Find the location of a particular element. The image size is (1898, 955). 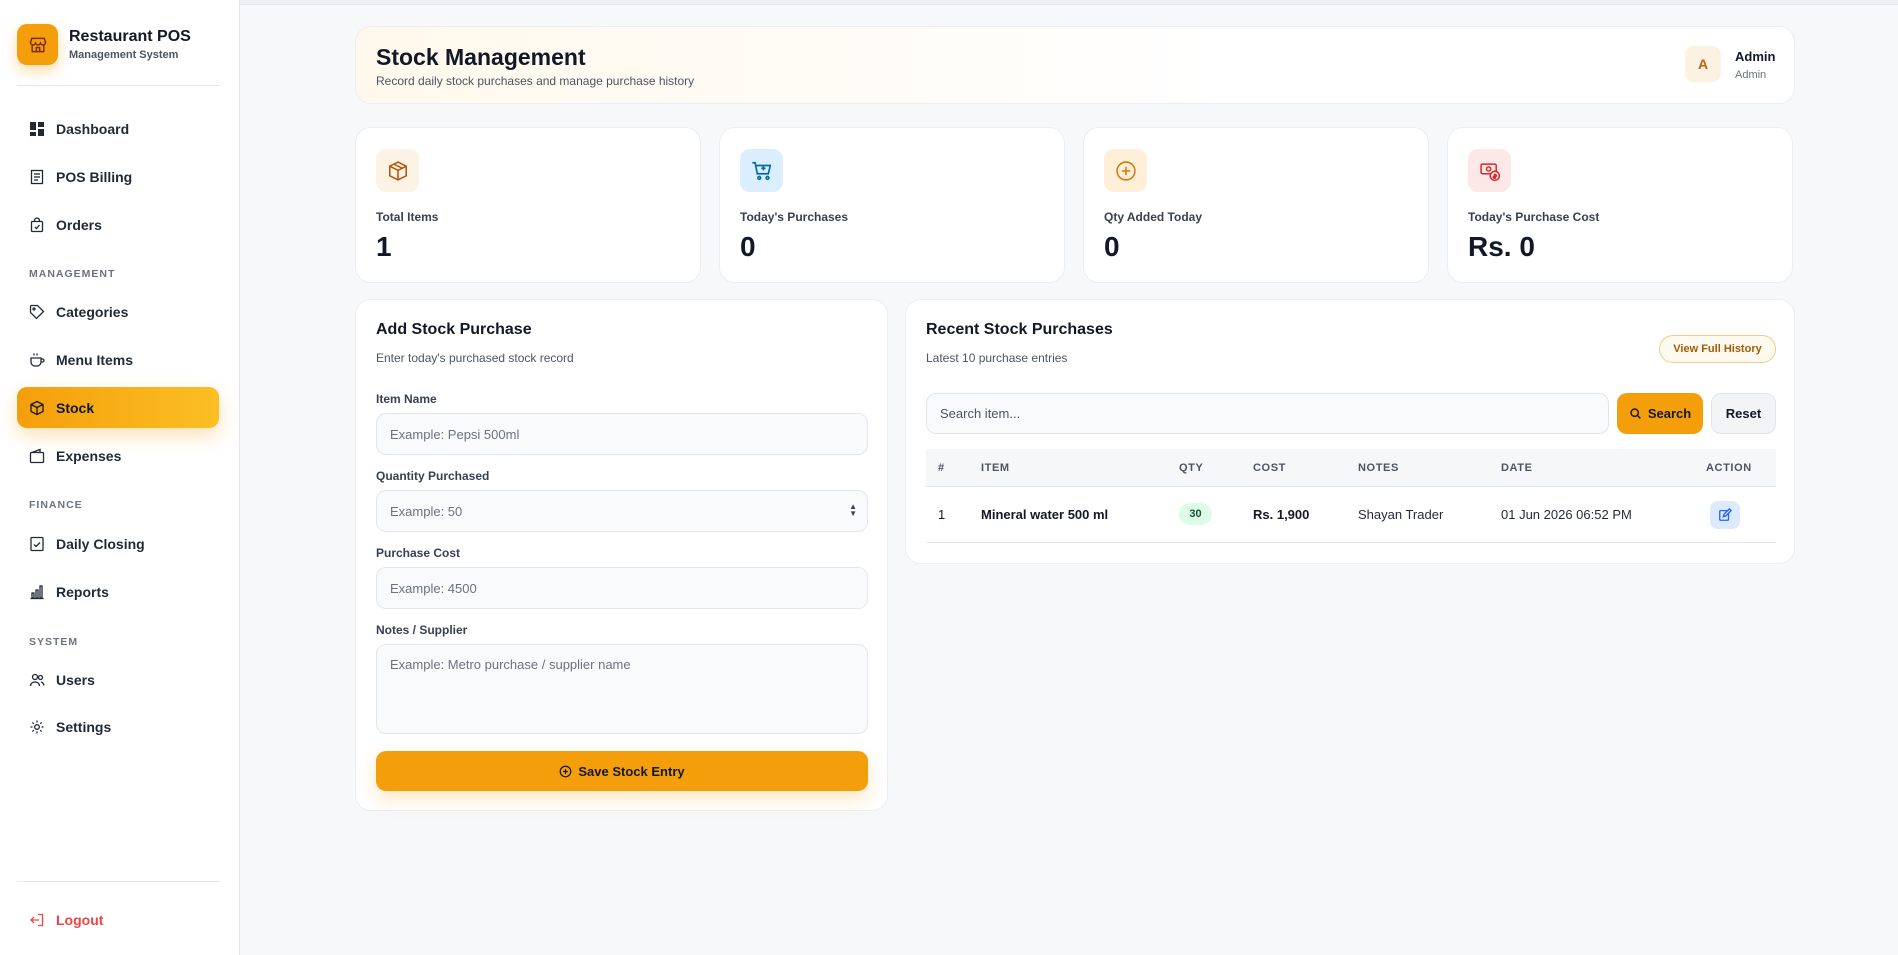

logout-button: Logout is located at coordinates (118, 919).